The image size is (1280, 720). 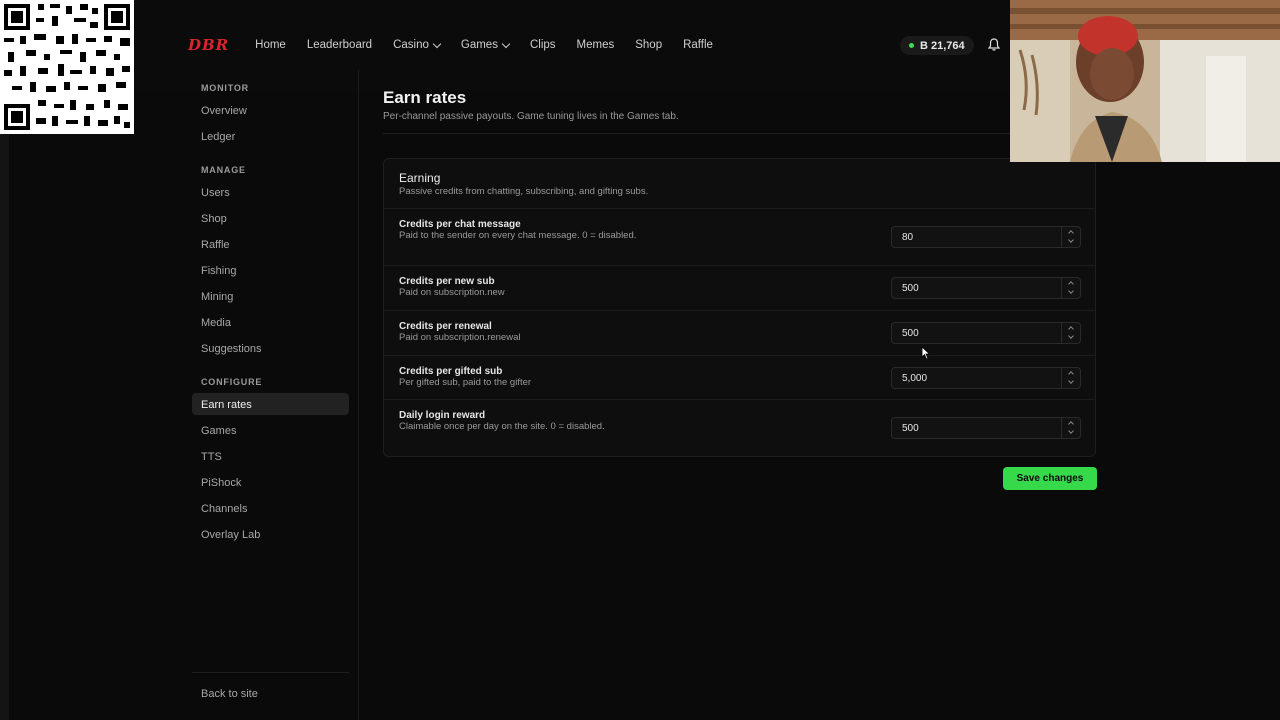 I want to click on bell-icon, so click(x=994, y=44).